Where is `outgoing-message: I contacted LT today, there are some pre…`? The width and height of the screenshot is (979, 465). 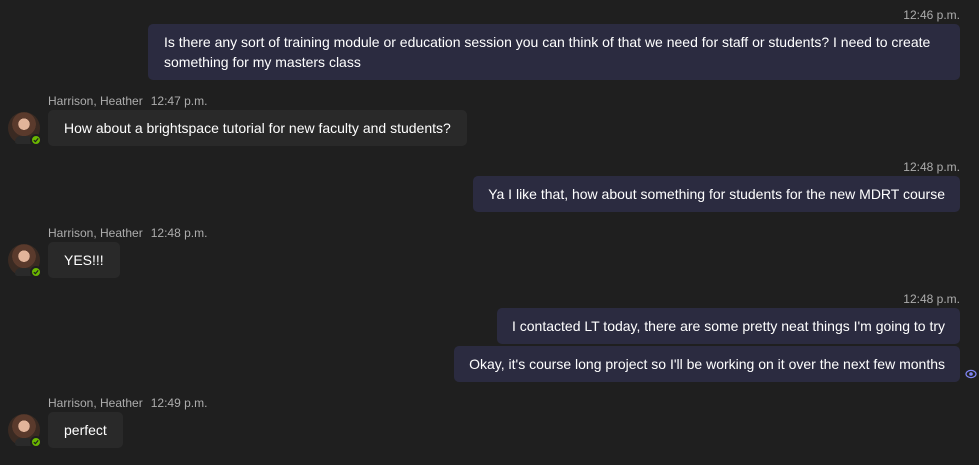
outgoing-message: I contacted LT today, there are some pre… is located at coordinates (728, 326).